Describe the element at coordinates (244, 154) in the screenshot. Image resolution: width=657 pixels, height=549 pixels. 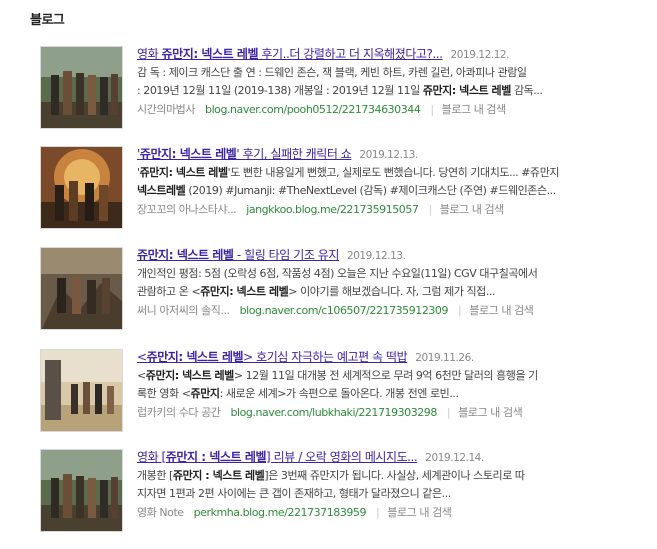
I see `result-title-link: '쥬만지: 넥스트 레벨' 후기, 실패한 캐릭터 쇼` at that location.